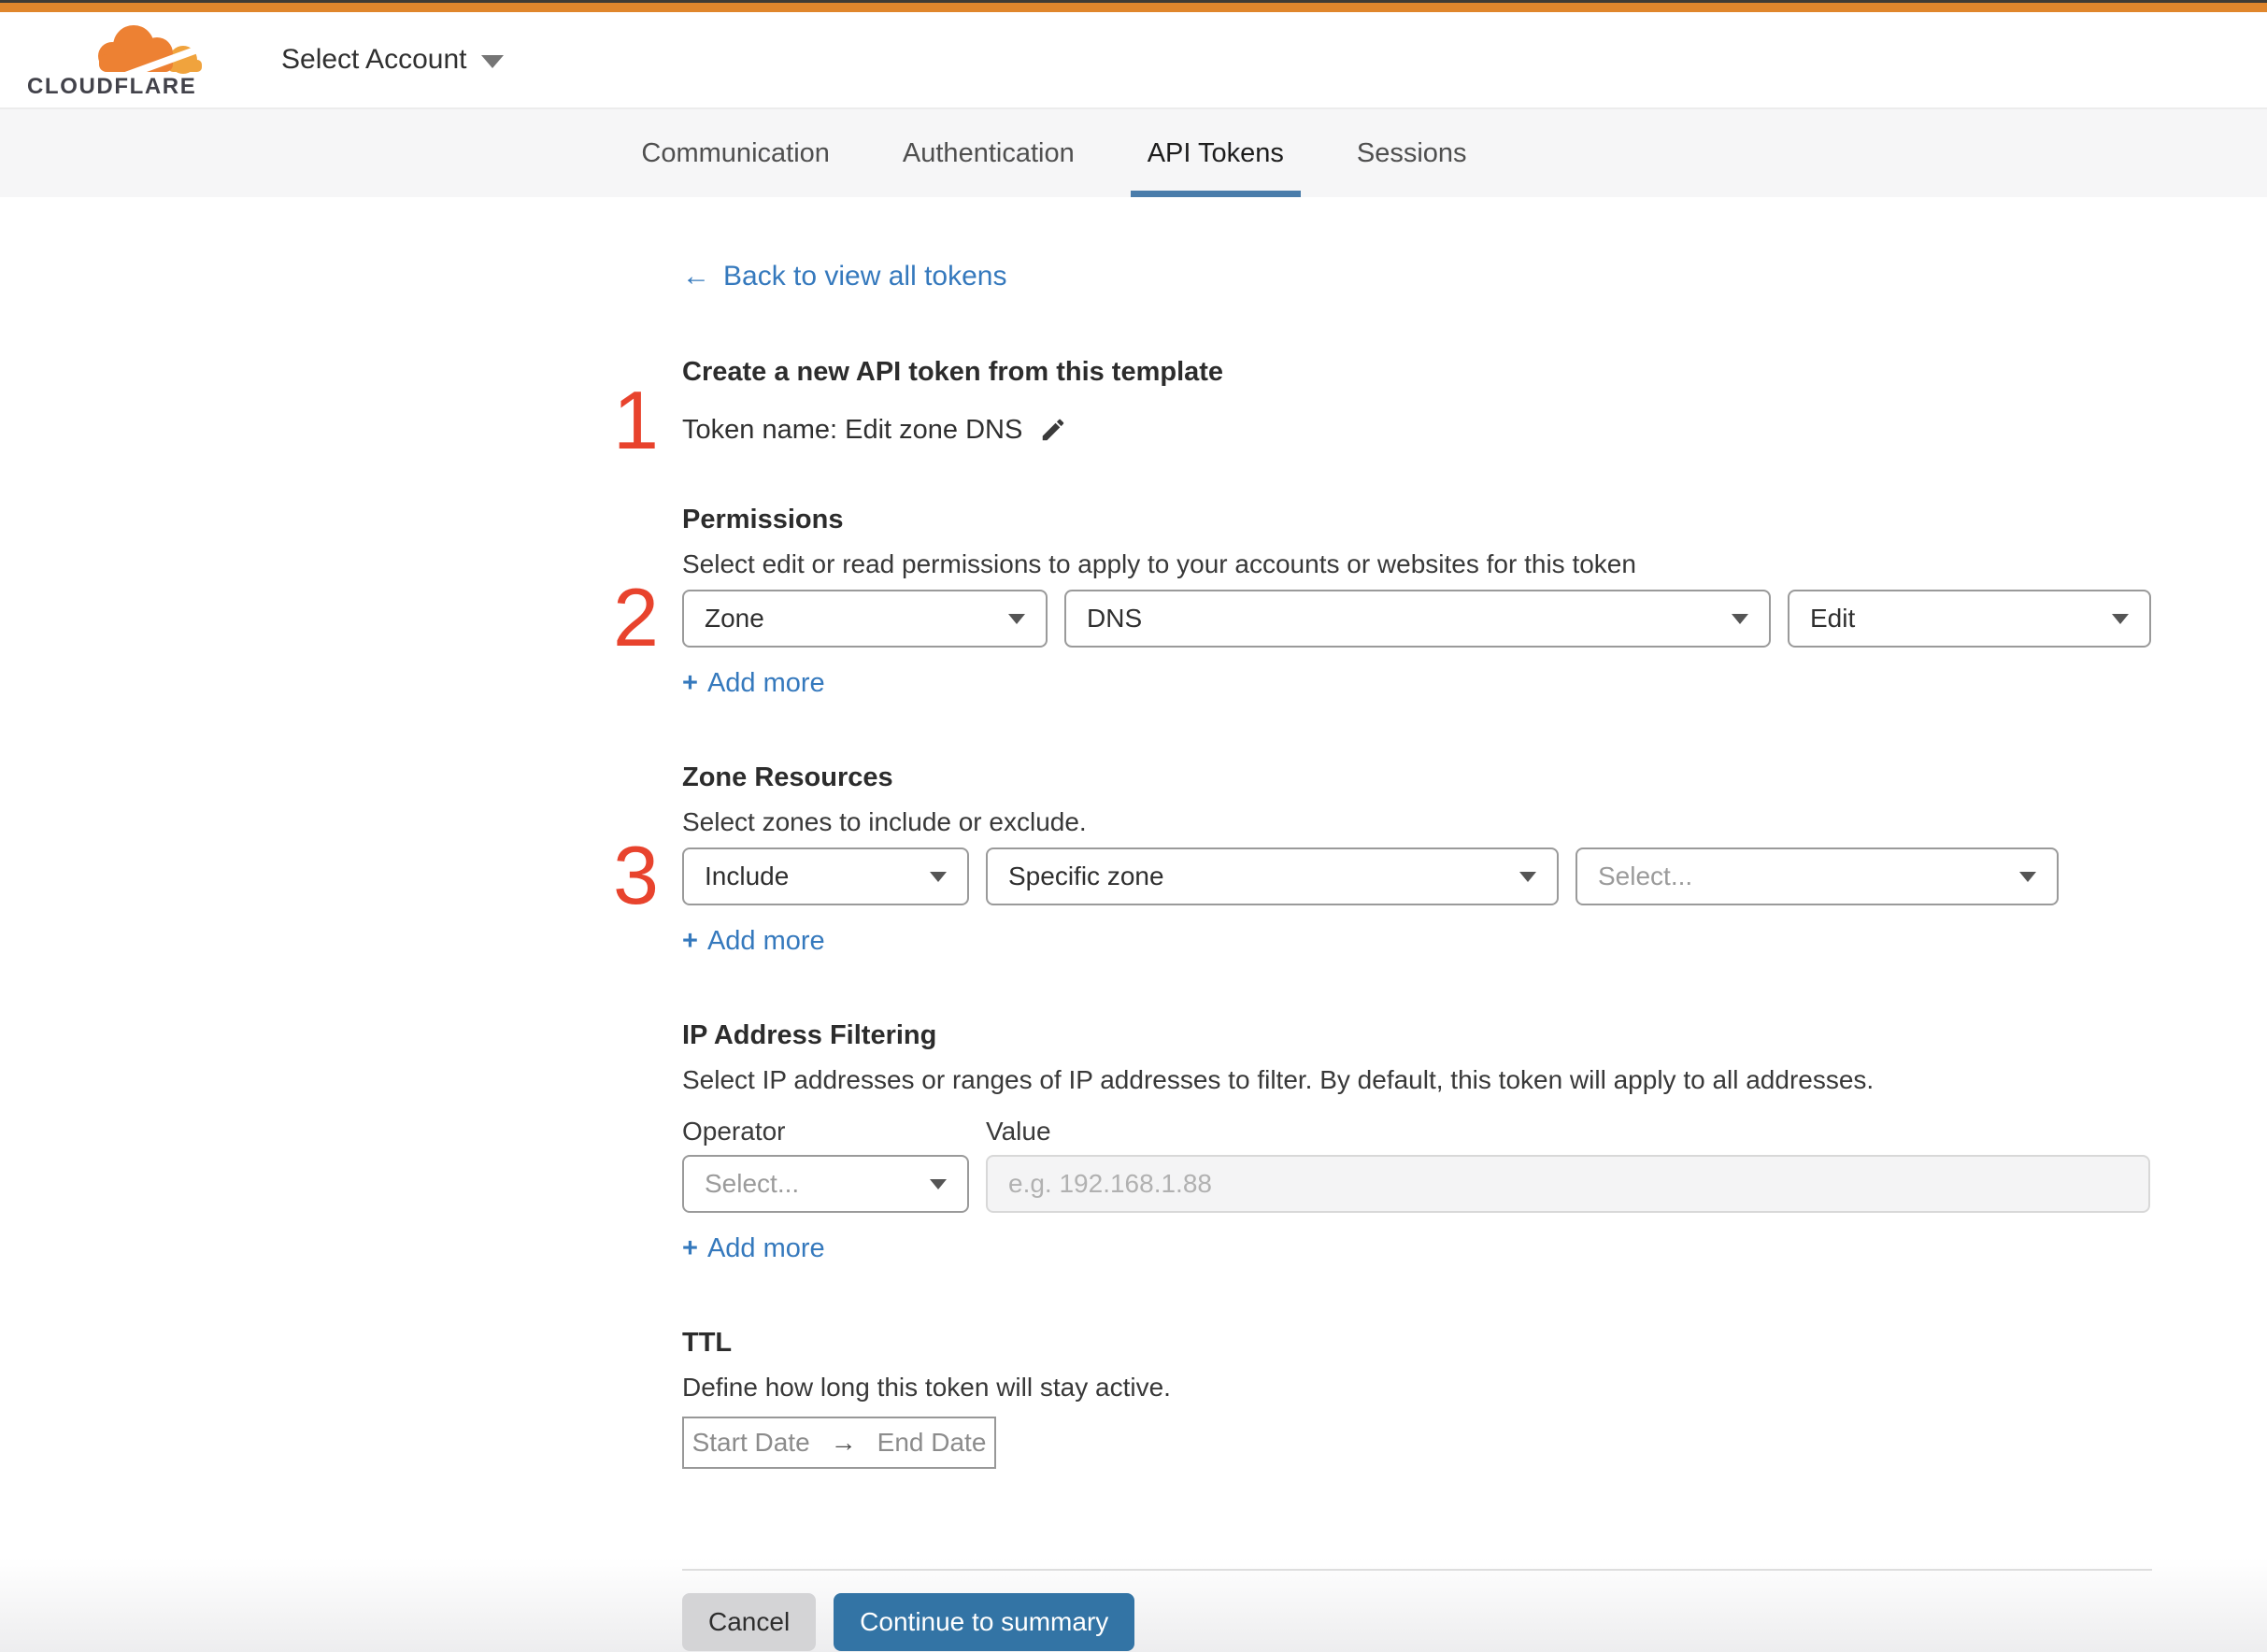 The height and width of the screenshot is (1652, 2267). Describe the element at coordinates (810, 1035) in the screenshot. I see `section-title-ip-filtering: IP Address Filtering` at that location.